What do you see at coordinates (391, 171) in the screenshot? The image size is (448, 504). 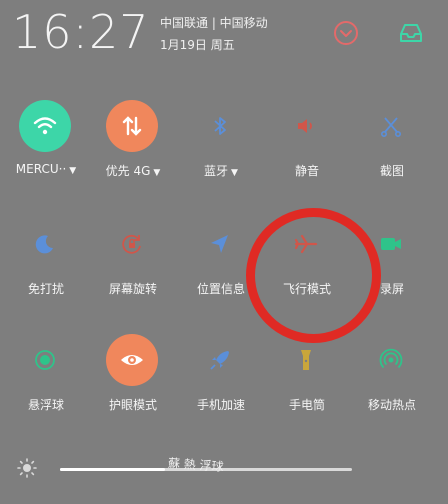 I see `tile-label: 截图` at bounding box center [391, 171].